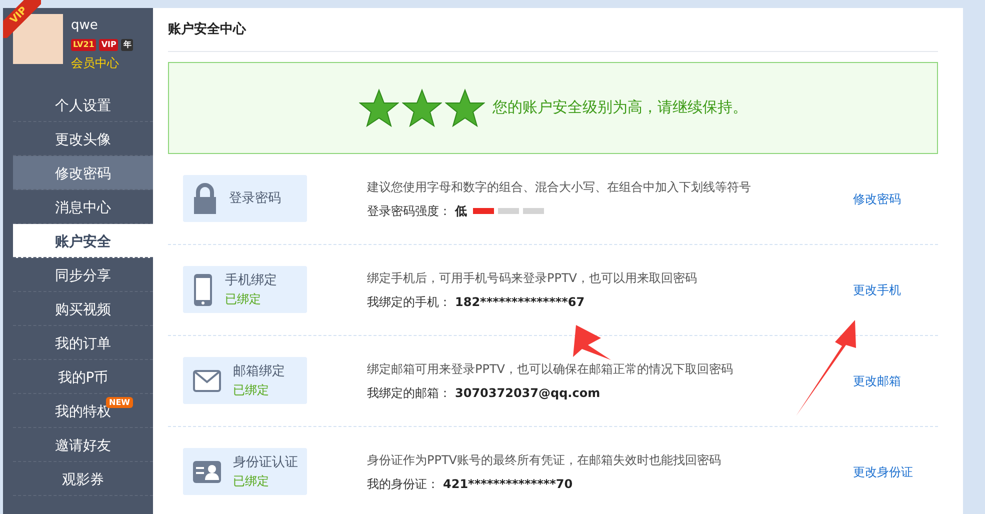 Image resolution: width=985 pixels, height=514 pixels. What do you see at coordinates (559, 187) in the screenshot?
I see `item-description: 建议您使用字母和数字的组合、混合大小写、在组合中加入下划线等符号` at bounding box center [559, 187].